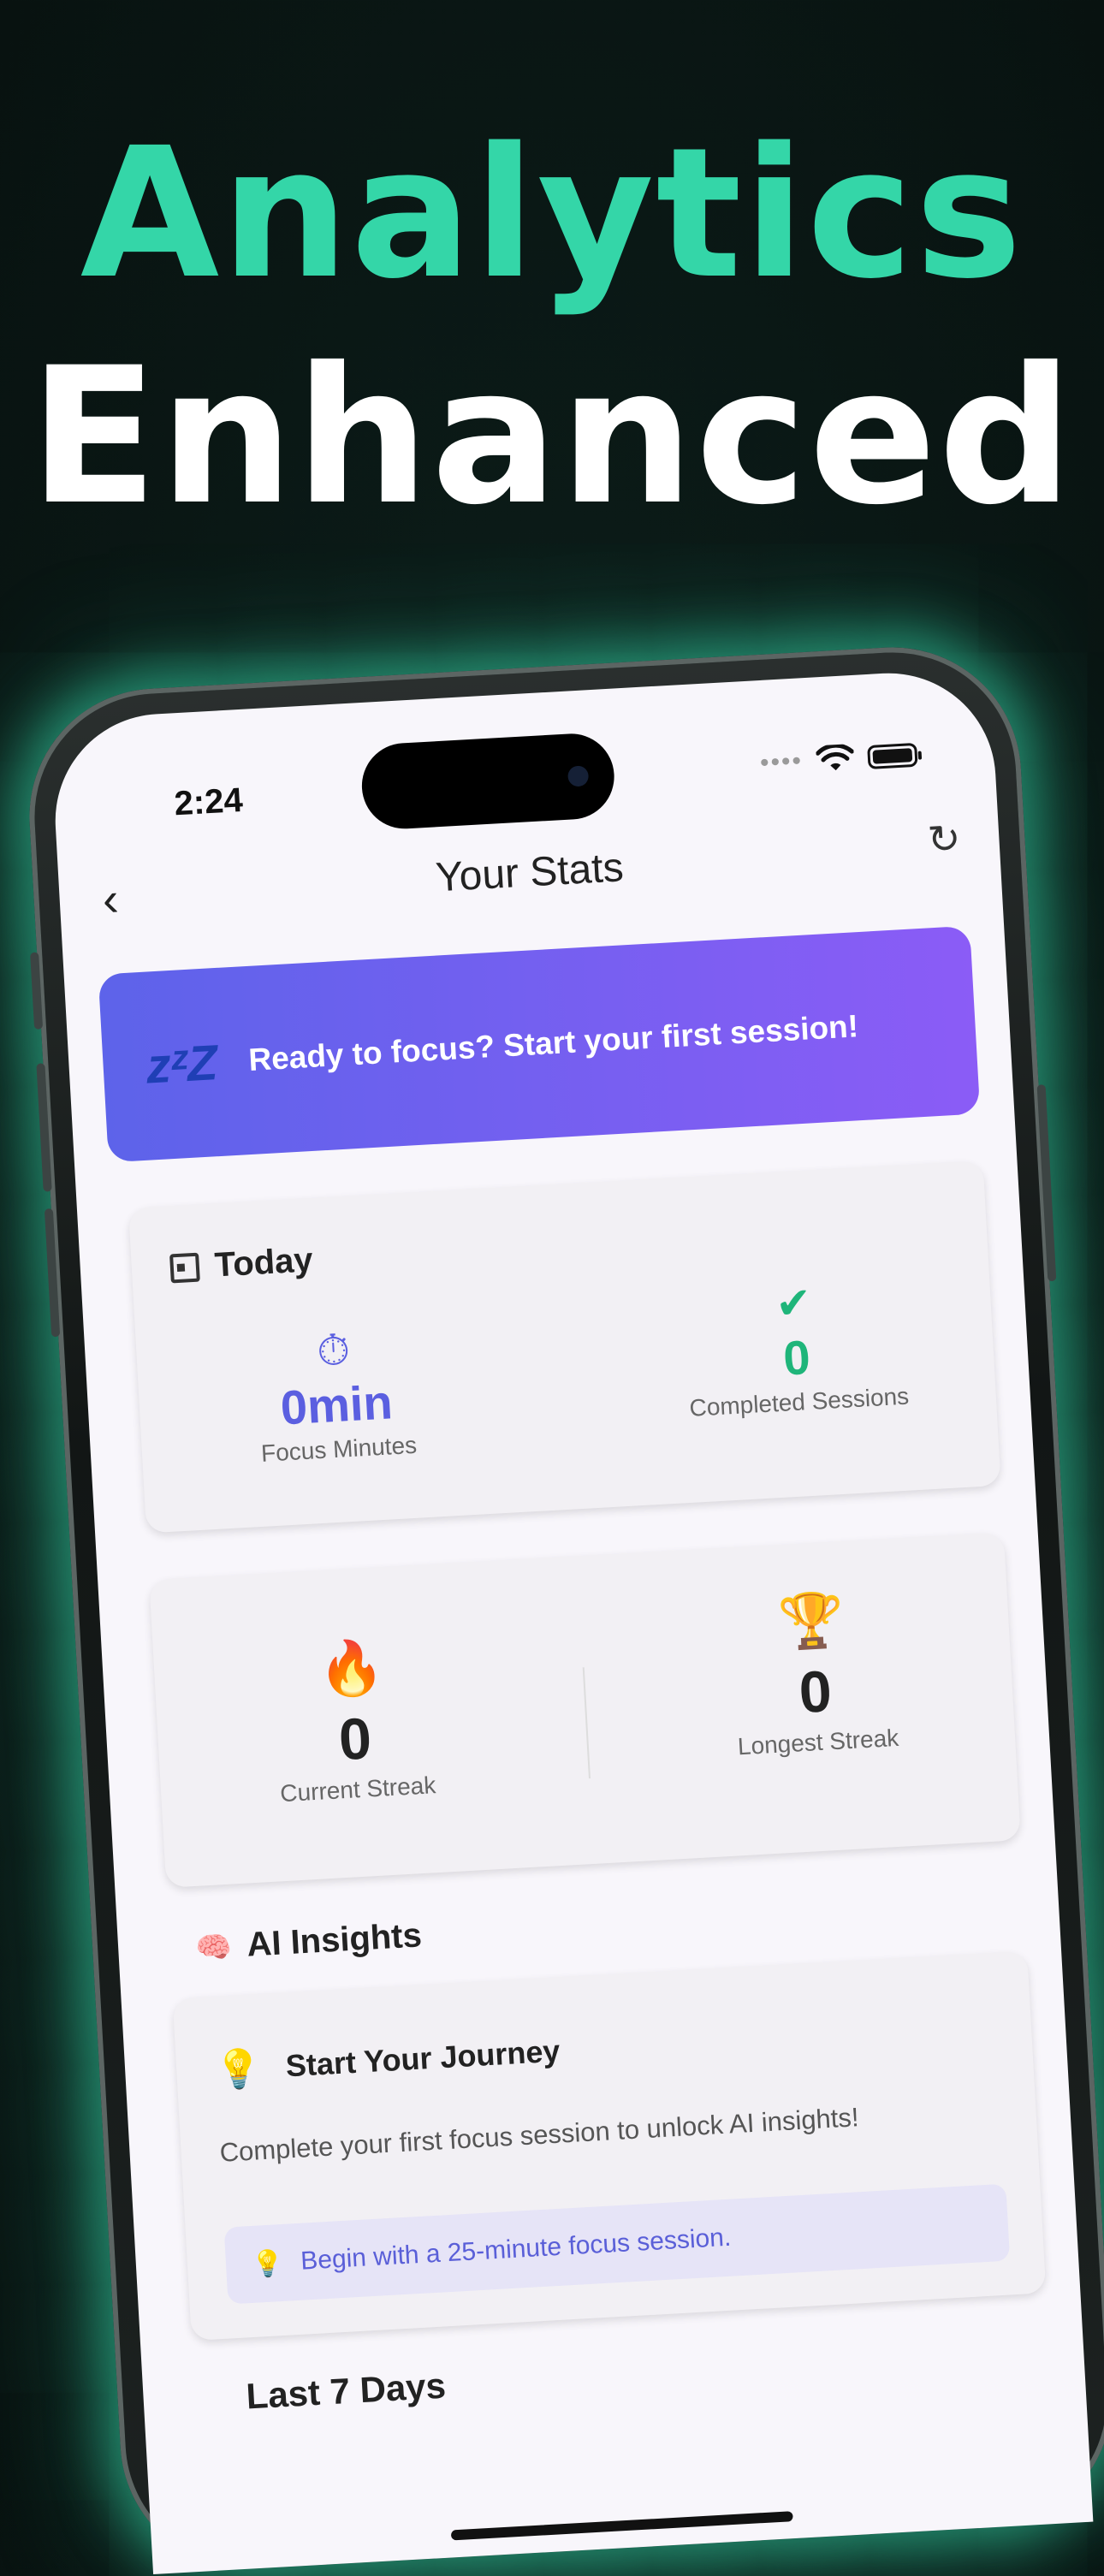  I want to click on completed-sessions-stat: ✔ 0 Completed Sessions, so click(795, 1347).